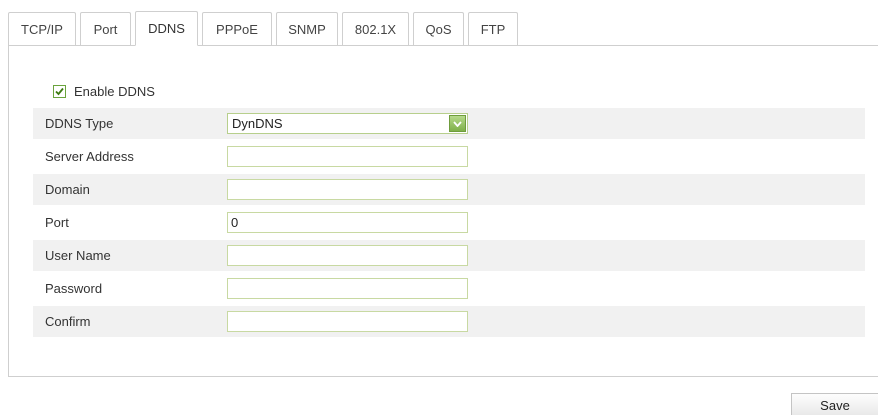  I want to click on domain-label: Domain, so click(67, 189).